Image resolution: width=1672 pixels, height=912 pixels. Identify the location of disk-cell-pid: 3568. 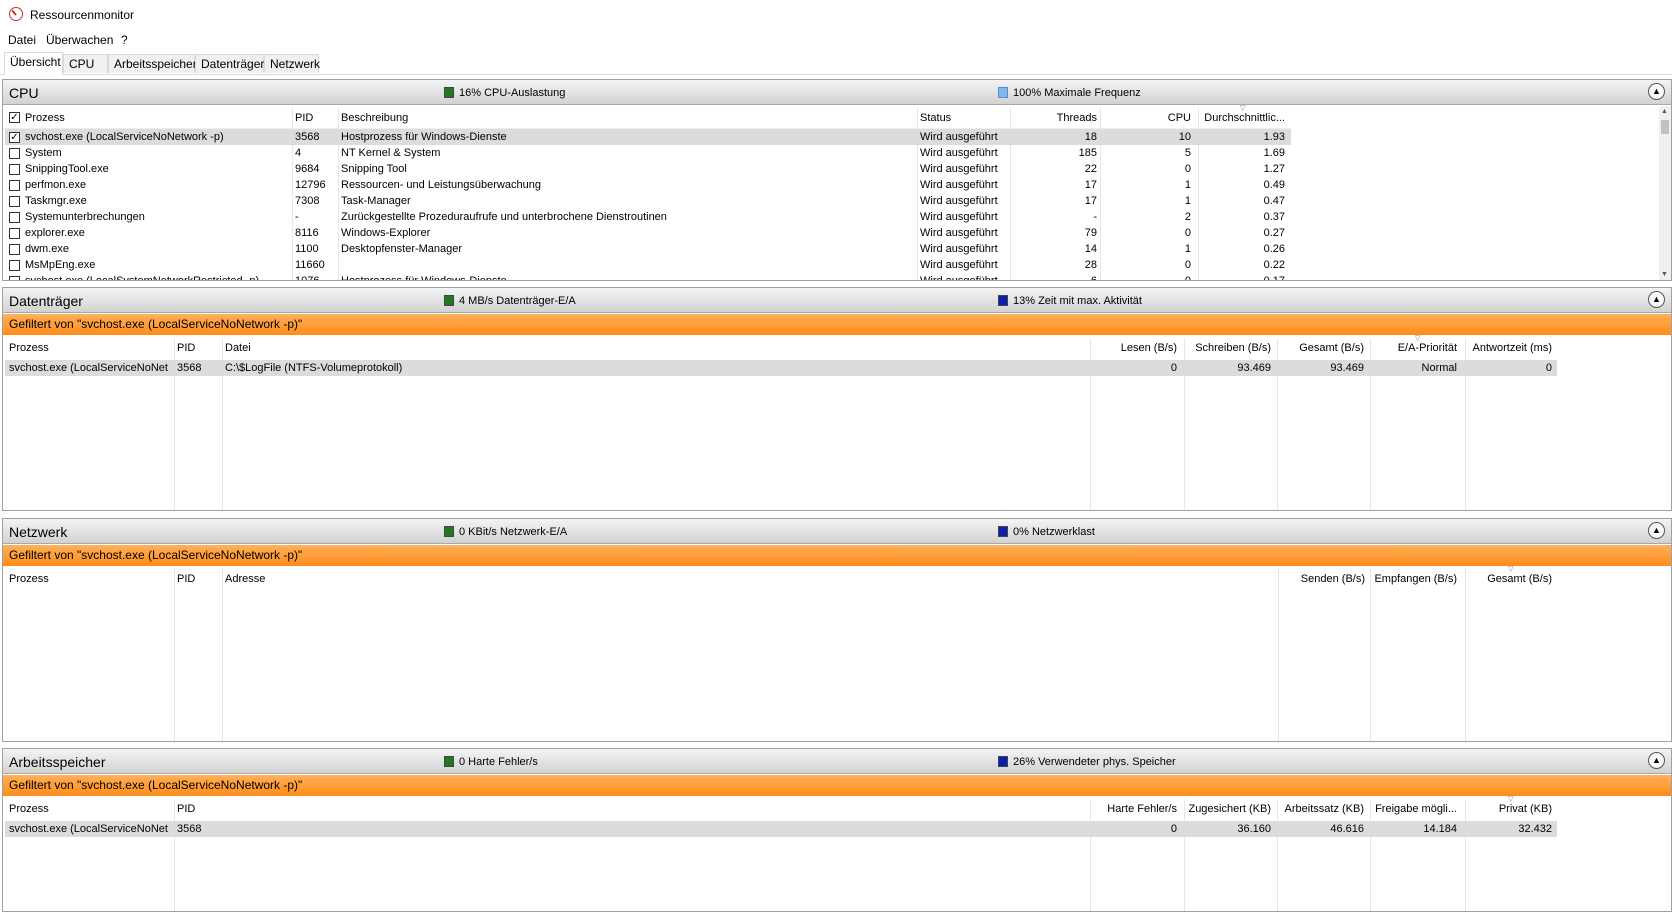
(189, 368).